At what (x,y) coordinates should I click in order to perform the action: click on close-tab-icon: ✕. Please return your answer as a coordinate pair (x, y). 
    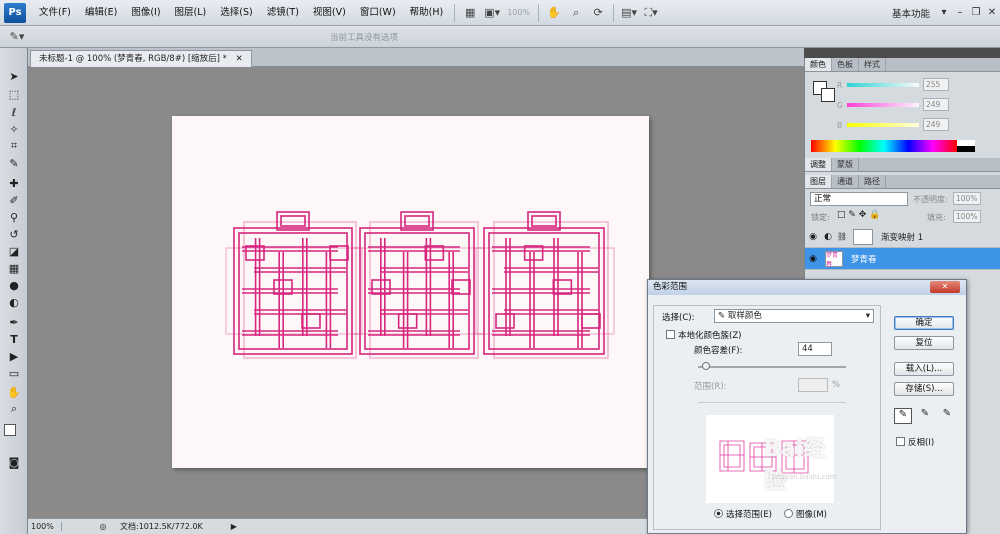
    Looking at the image, I should click on (239, 59).